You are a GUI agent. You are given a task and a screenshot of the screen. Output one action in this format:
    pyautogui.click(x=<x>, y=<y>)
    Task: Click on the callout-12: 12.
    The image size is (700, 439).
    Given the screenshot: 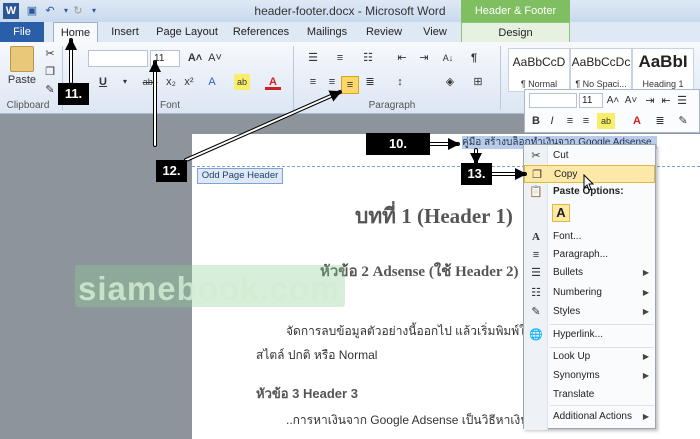 What is the action you would take?
    pyautogui.click(x=171, y=171)
    